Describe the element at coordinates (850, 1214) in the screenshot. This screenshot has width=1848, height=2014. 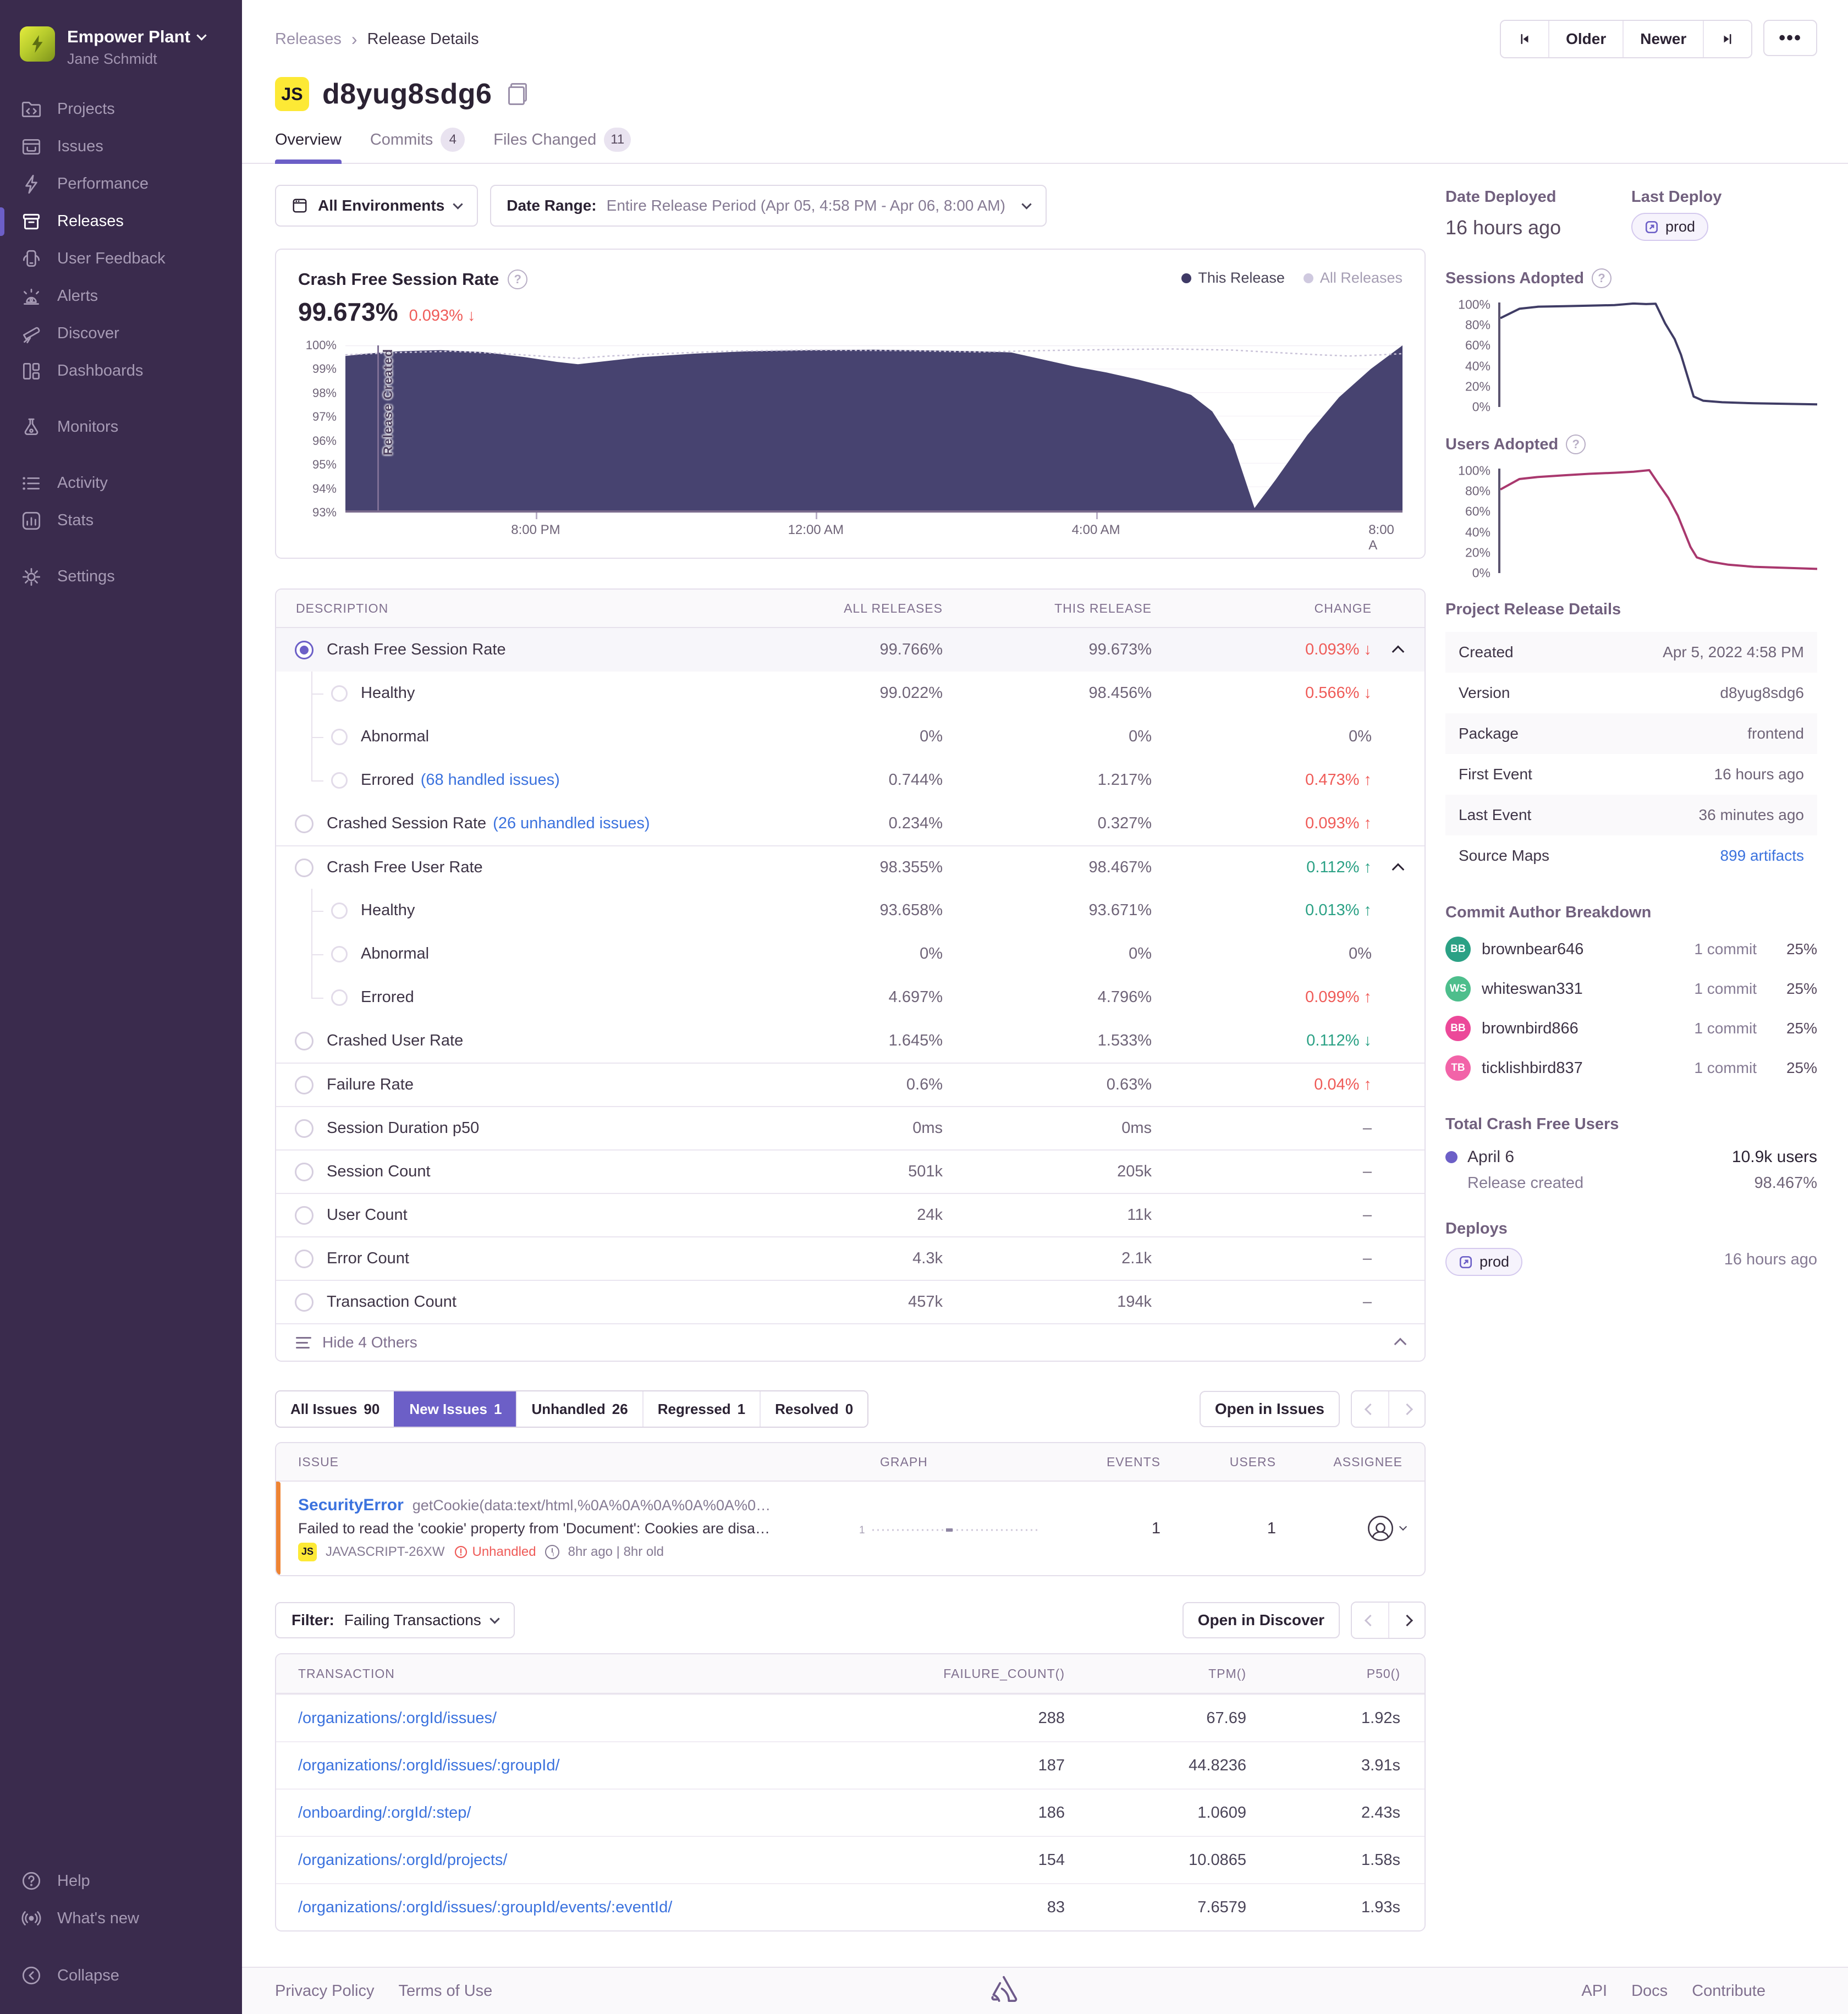
I see `metric-row-user-count: User Count 24k 11k –` at that location.